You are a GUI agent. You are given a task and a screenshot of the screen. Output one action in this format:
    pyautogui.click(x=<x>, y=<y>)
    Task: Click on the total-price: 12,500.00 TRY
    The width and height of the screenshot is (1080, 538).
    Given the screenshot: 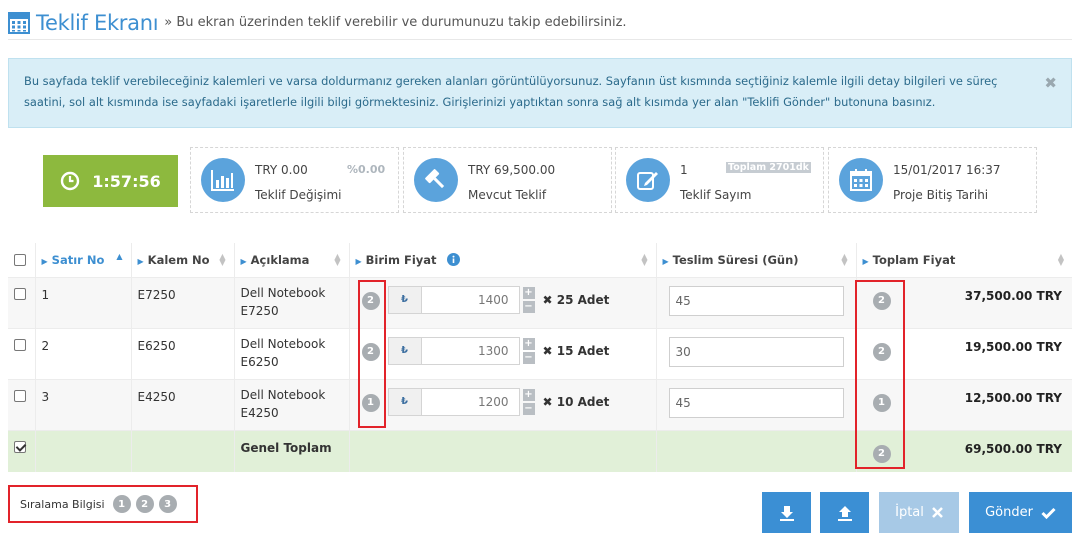 What is the action you would take?
    pyautogui.click(x=1013, y=397)
    